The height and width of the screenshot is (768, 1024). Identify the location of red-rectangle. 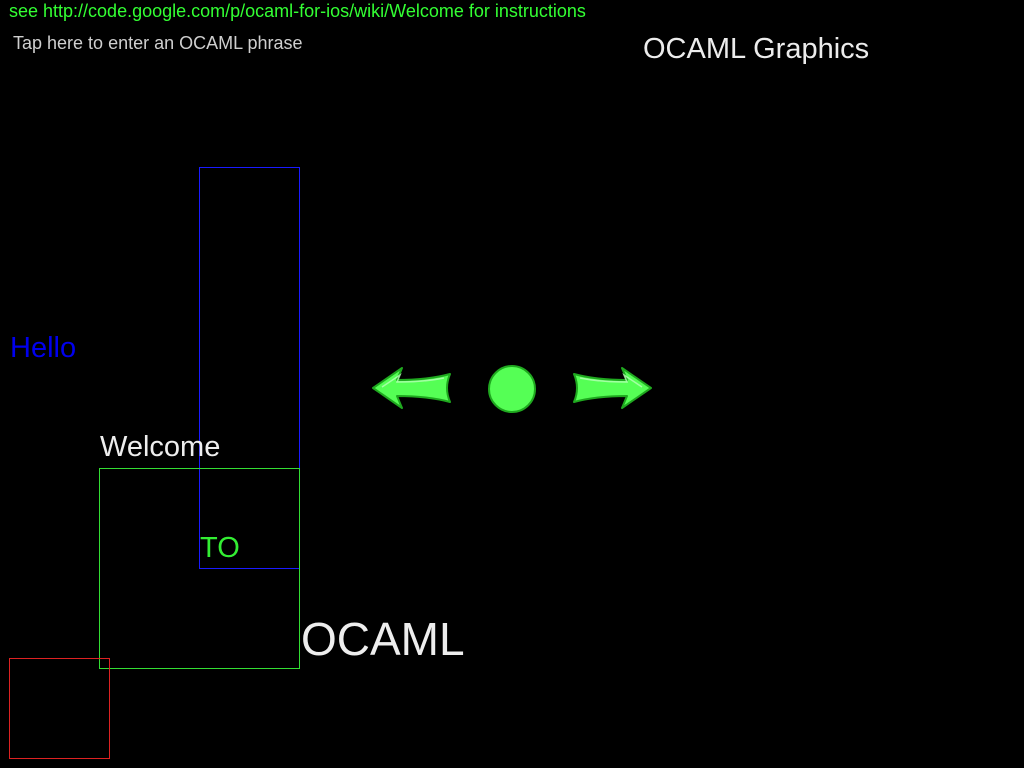
(59, 708).